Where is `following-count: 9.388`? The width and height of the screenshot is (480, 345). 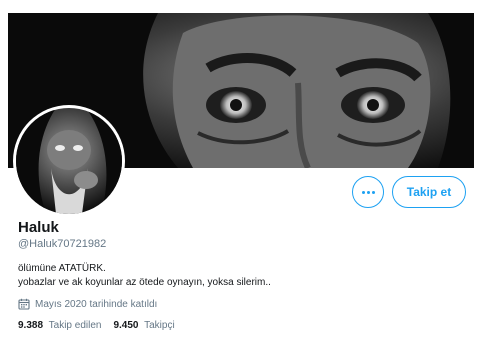 following-count: 9.388 is located at coordinates (31, 325).